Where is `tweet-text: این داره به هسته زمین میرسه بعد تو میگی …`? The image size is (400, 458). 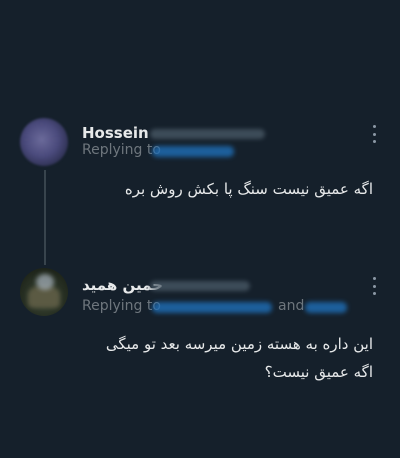
tweet-text: این داره به هسته زمین میرسه بعد تو میگی … is located at coordinates (239, 358).